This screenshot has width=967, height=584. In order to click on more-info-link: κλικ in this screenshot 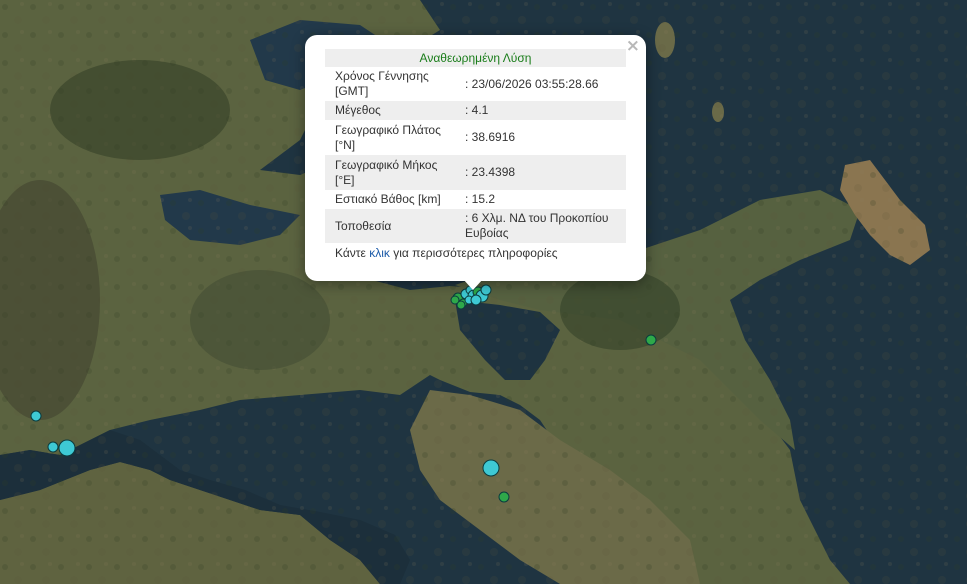, I will do `click(379, 253)`.